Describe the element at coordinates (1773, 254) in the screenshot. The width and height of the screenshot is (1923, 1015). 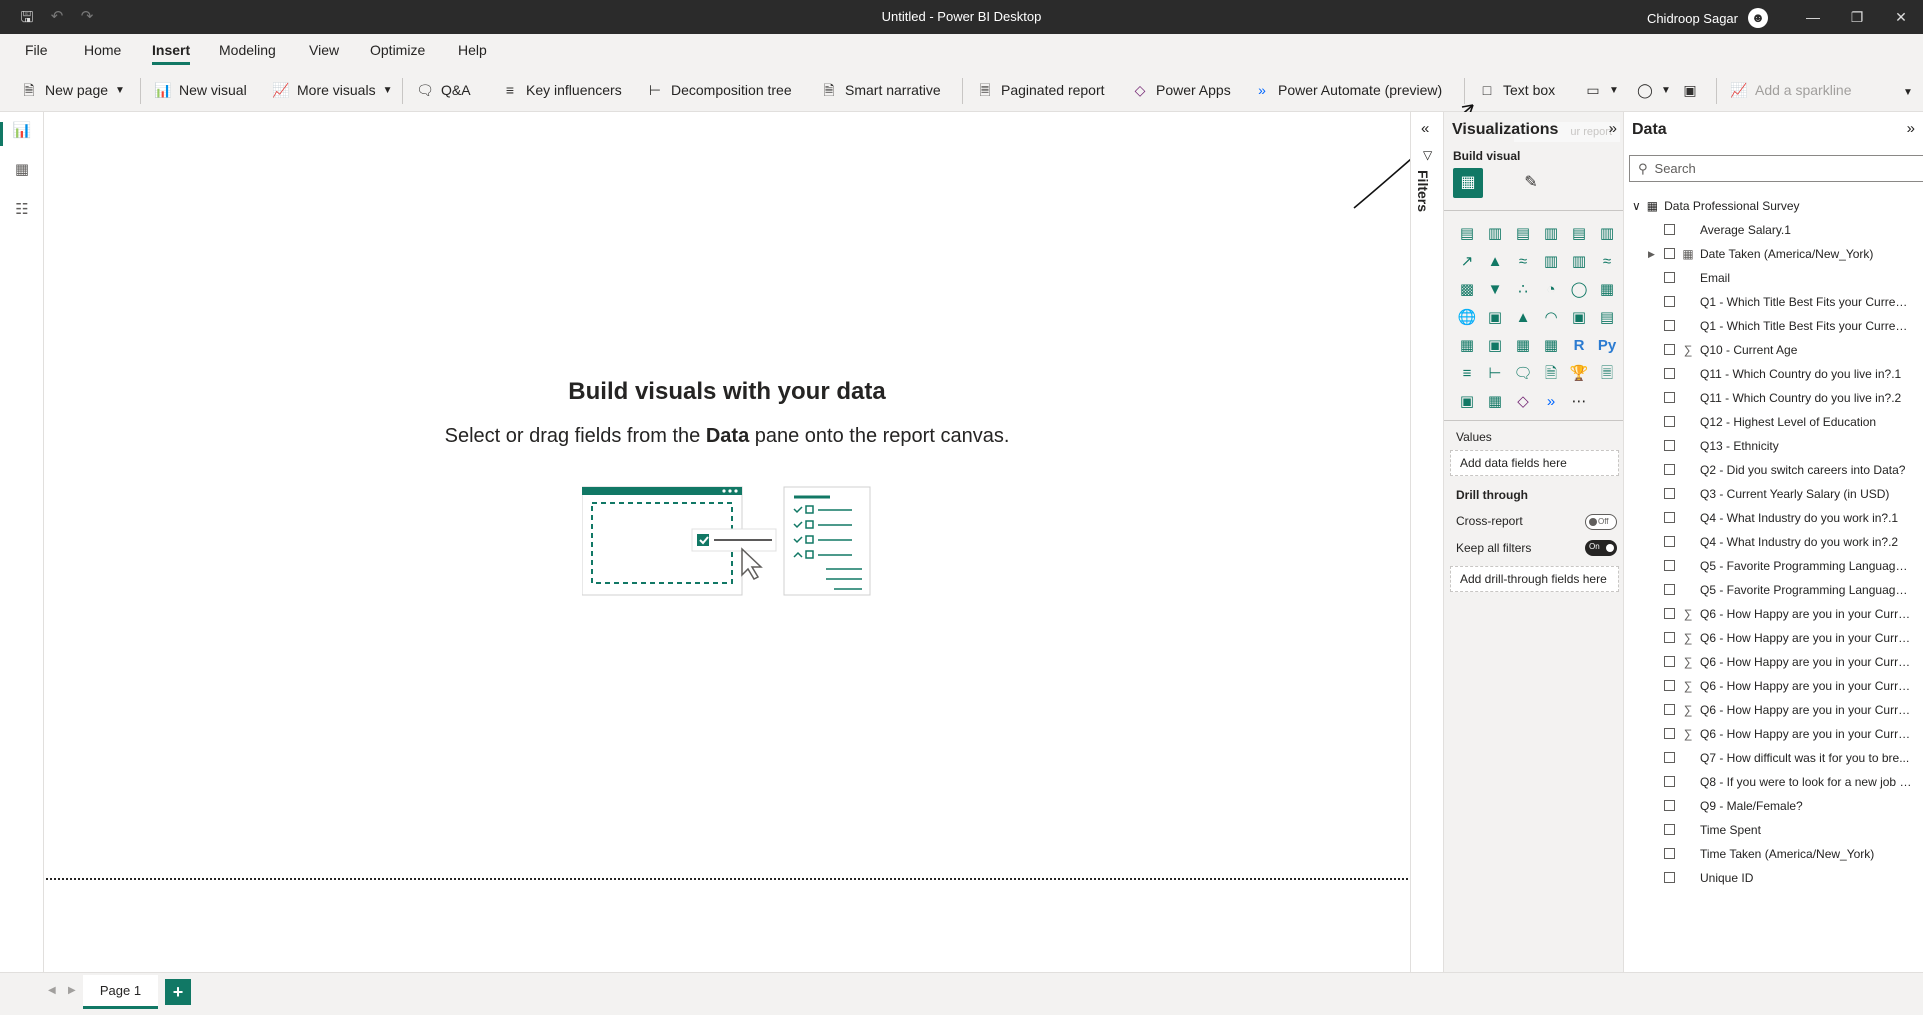
I see `field-item: ▶ ▦ Date Taken (America/New_York)` at that location.